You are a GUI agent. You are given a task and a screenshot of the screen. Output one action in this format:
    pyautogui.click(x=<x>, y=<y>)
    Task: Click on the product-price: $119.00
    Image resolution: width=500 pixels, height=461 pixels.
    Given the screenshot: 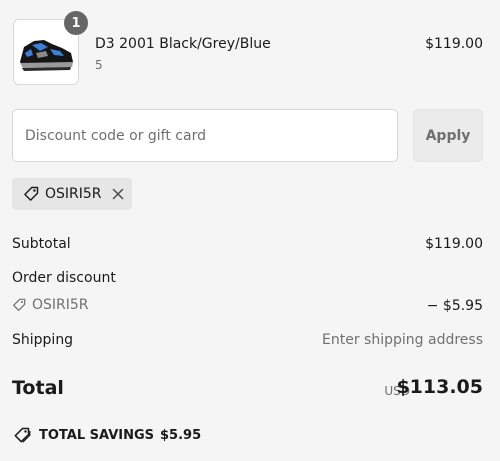 What is the action you would take?
    pyautogui.click(x=454, y=44)
    